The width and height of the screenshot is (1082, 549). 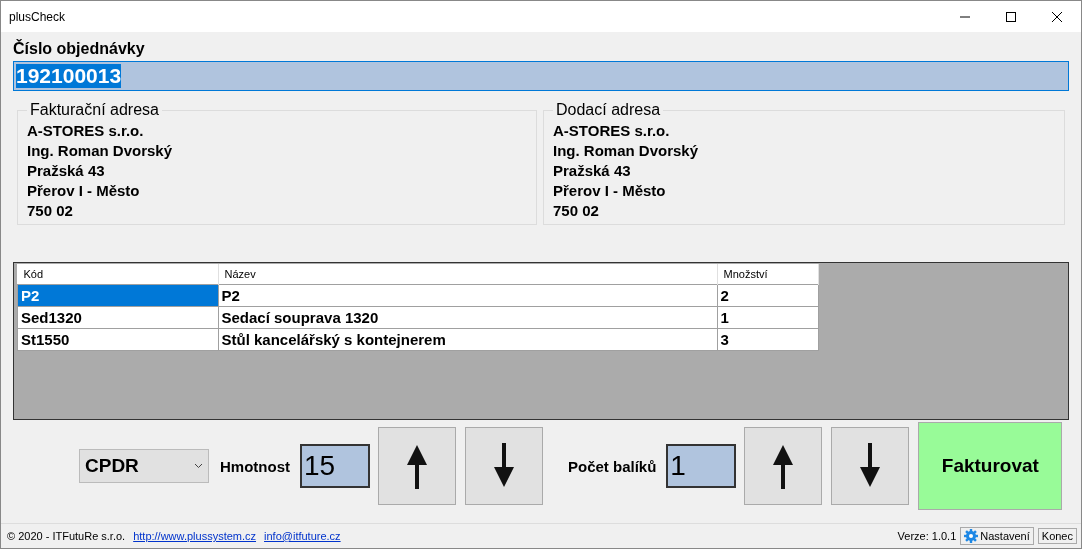 What do you see at coordinates (767, 339) in the screenshot?
I see `table-cell: 3` at bounding box center [767, 339].